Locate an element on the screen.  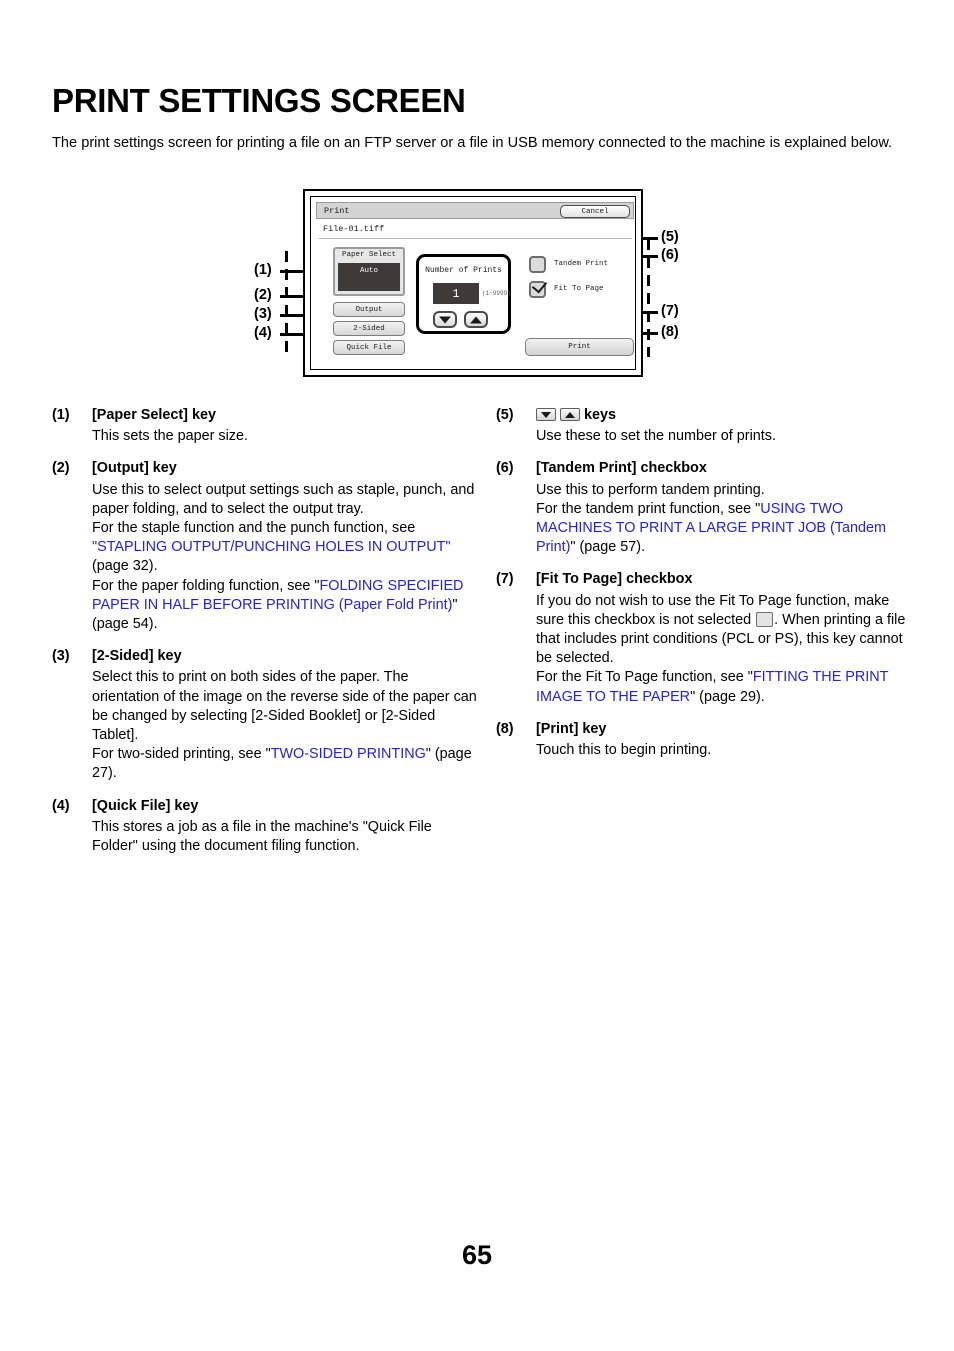
two-sided-key: 2-Sided is located at coordinates (369, 328).